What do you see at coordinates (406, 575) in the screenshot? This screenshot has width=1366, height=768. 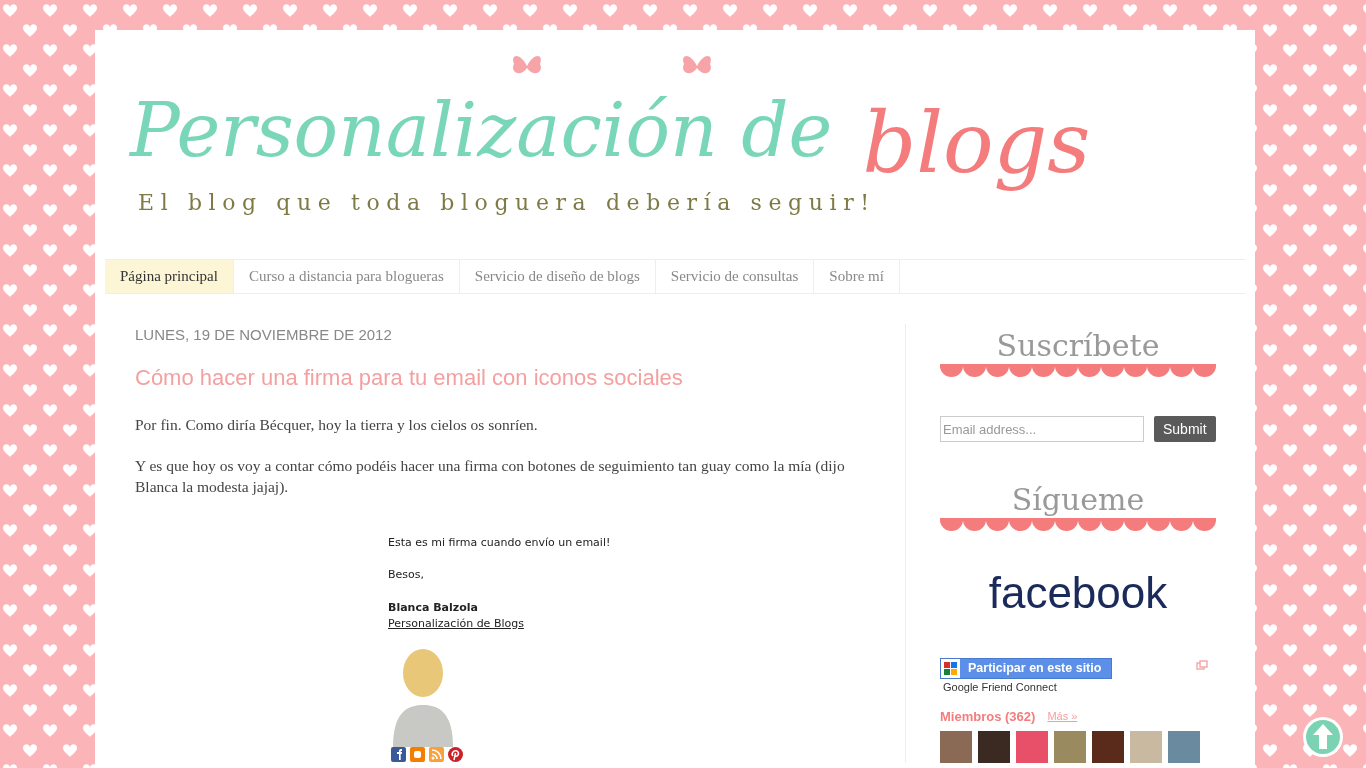 I see `signature-greeting: Besos,` at bounding box center [406, 575].